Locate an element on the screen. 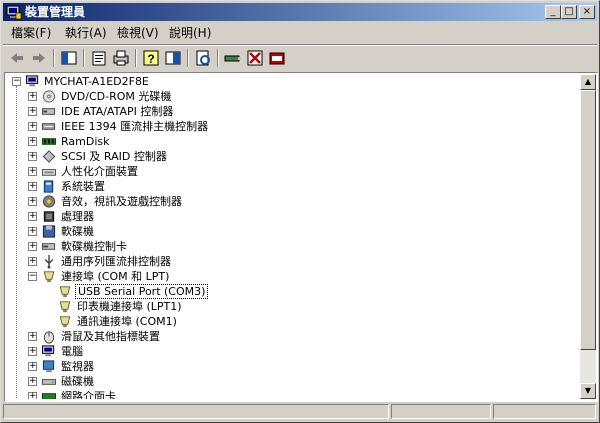  port-icon is located at coordinates (65, 307).